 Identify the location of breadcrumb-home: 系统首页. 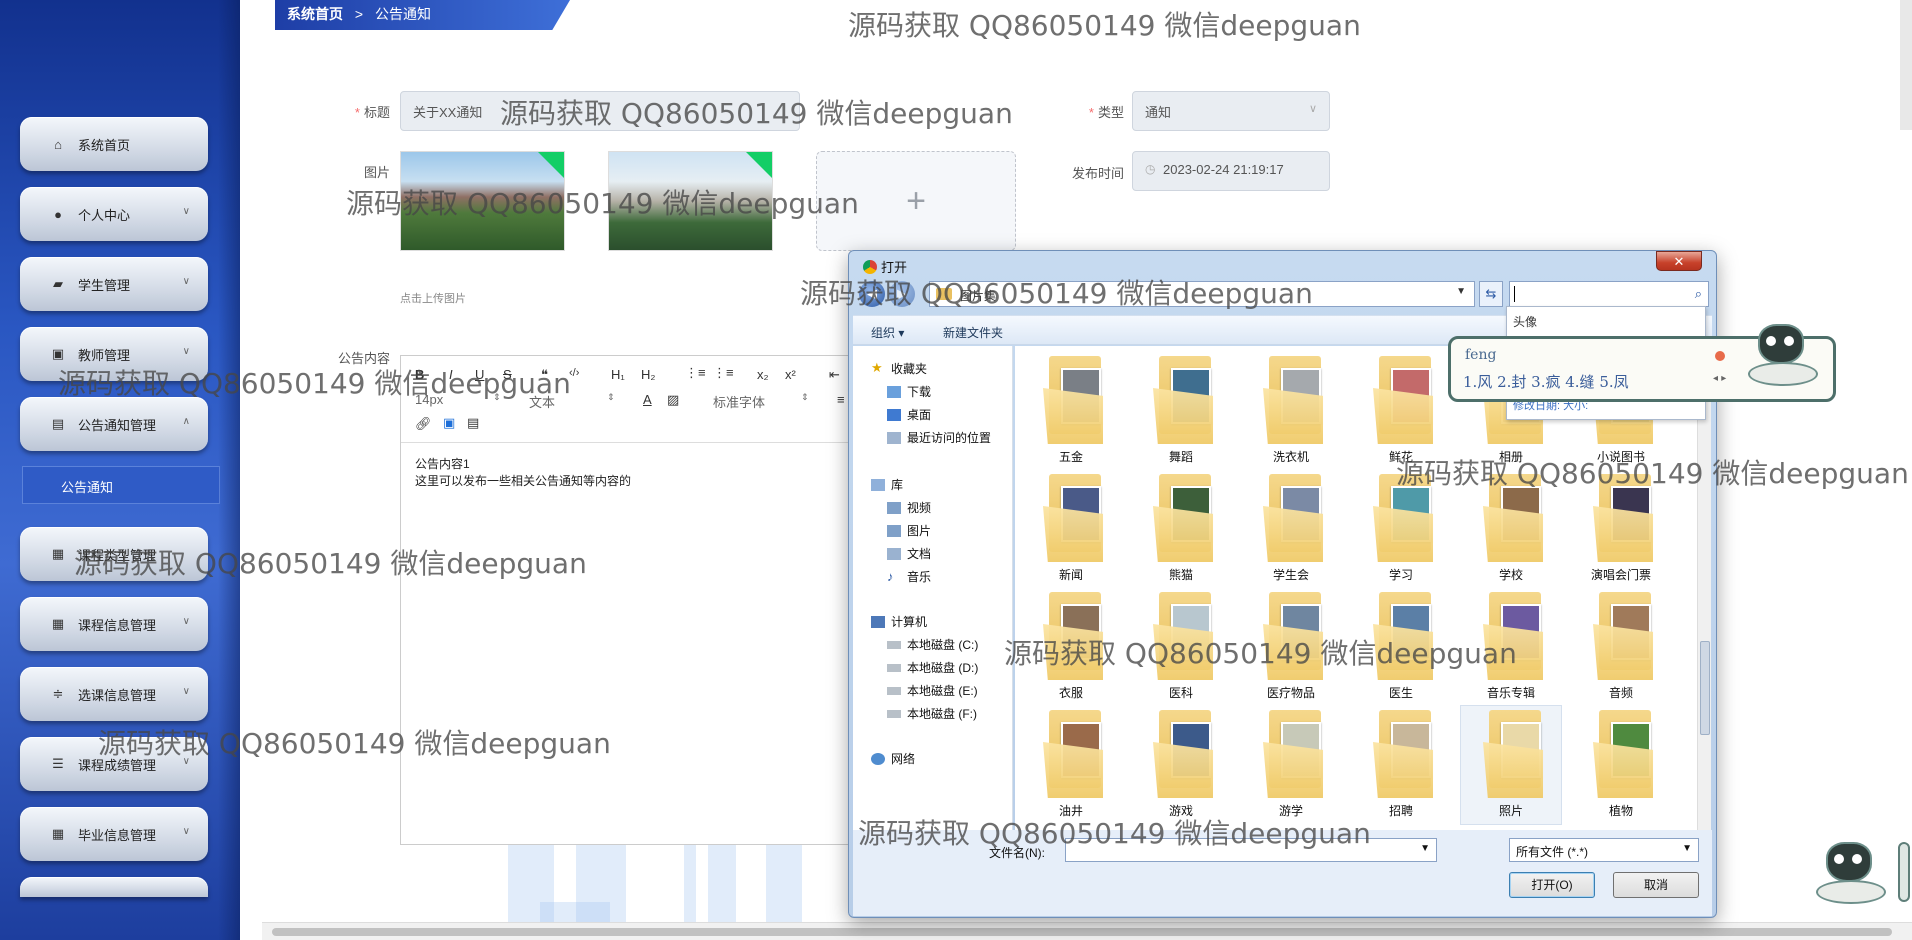
(315, 14).